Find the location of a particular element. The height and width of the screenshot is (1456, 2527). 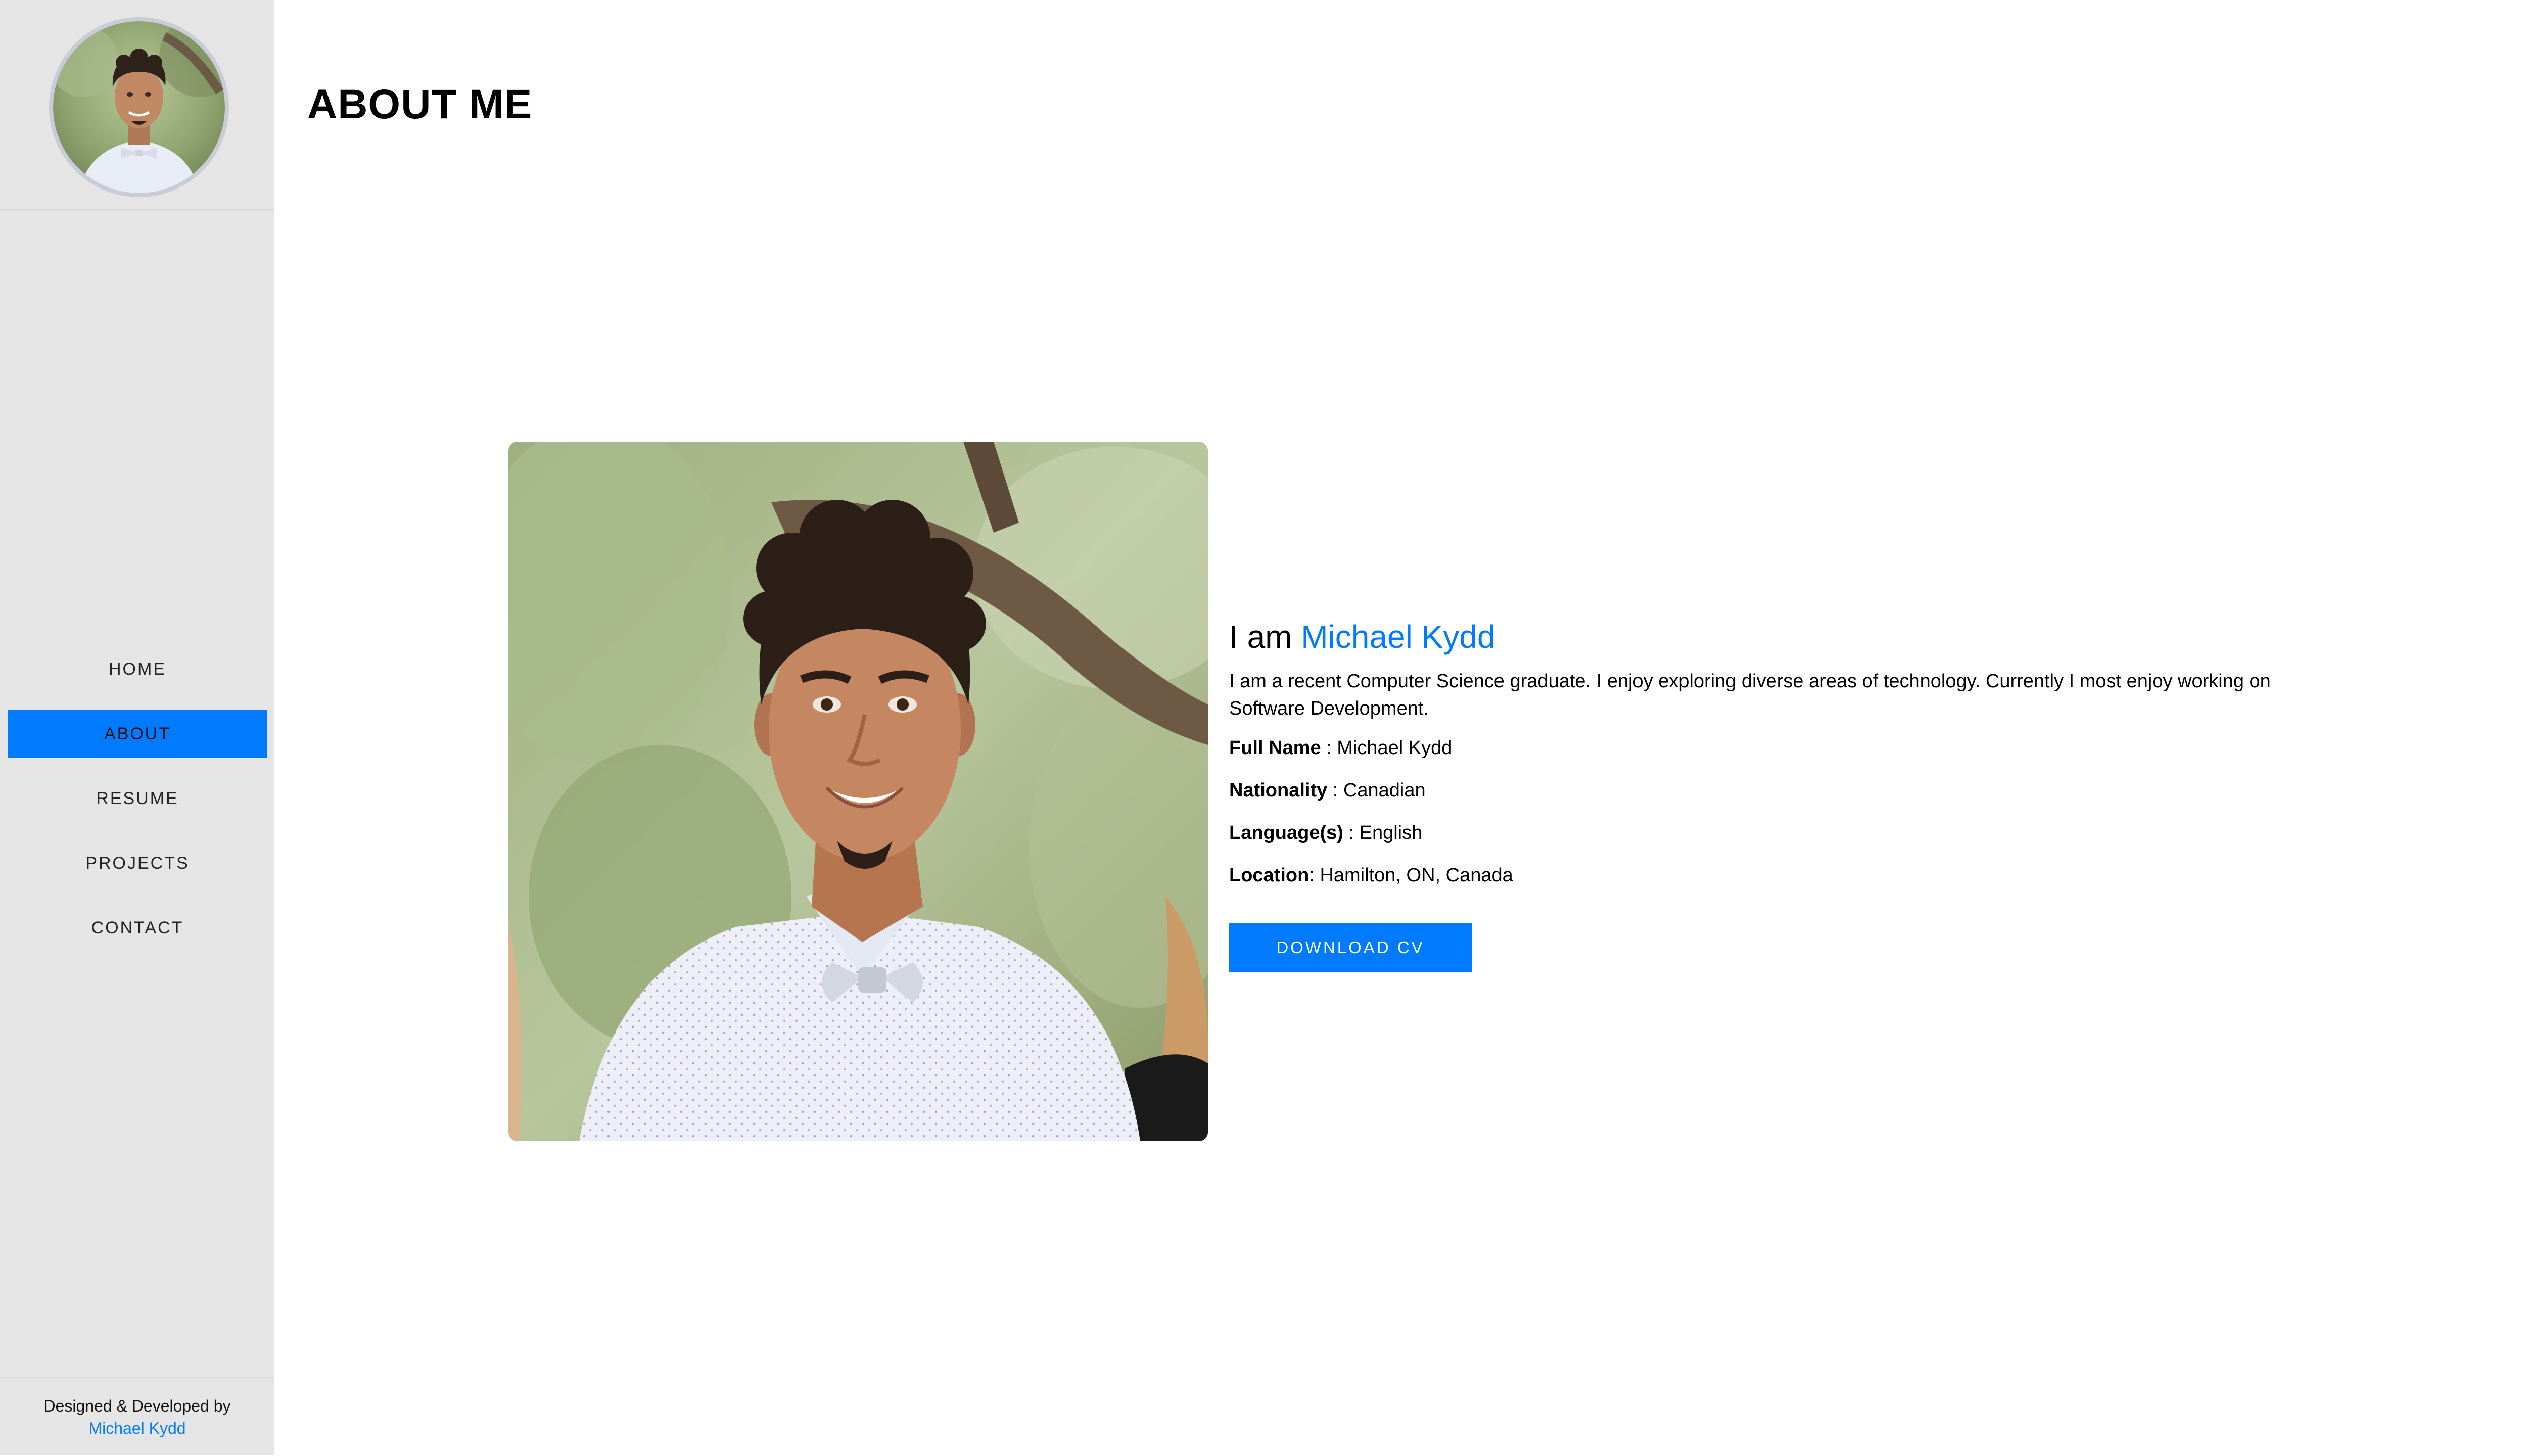

field-full-name-sep: : is located at coordinates (1329, 748).